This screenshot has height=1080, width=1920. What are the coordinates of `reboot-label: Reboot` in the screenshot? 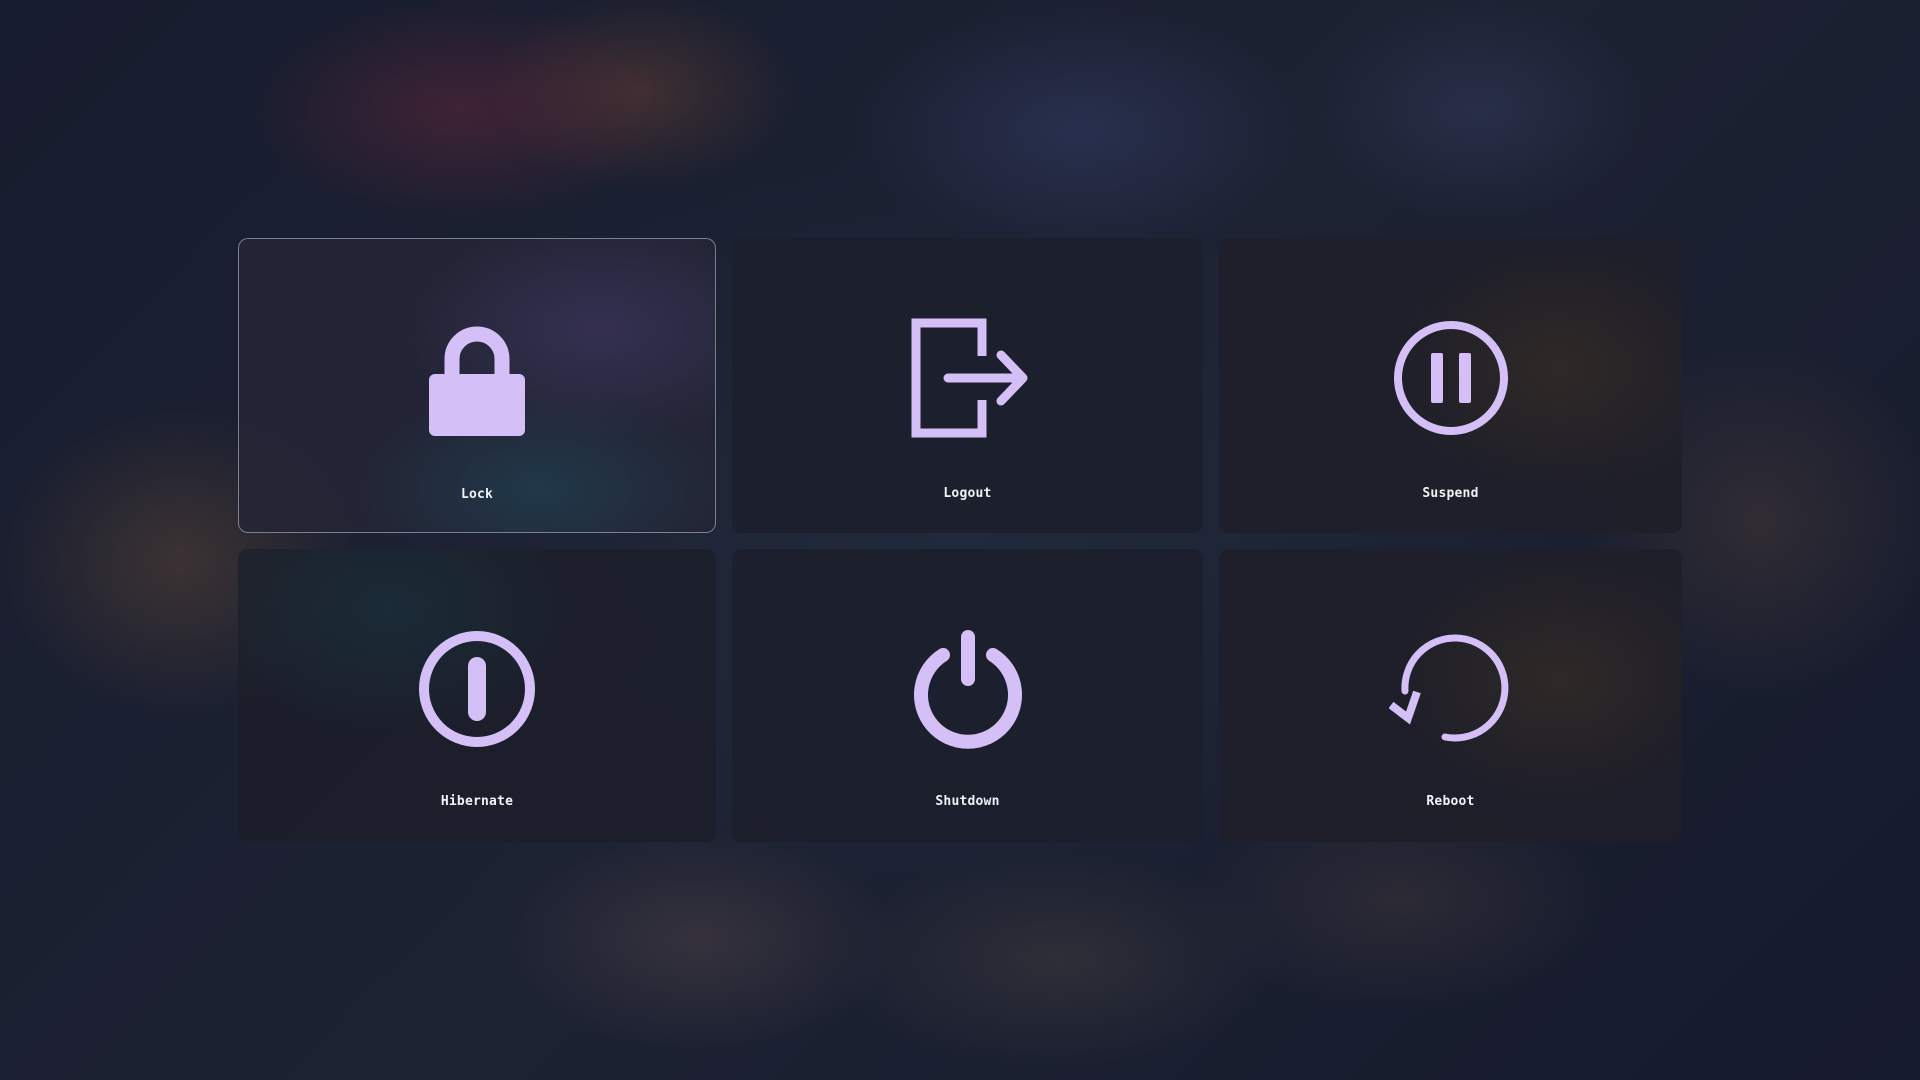 It's located at (1450, 801).